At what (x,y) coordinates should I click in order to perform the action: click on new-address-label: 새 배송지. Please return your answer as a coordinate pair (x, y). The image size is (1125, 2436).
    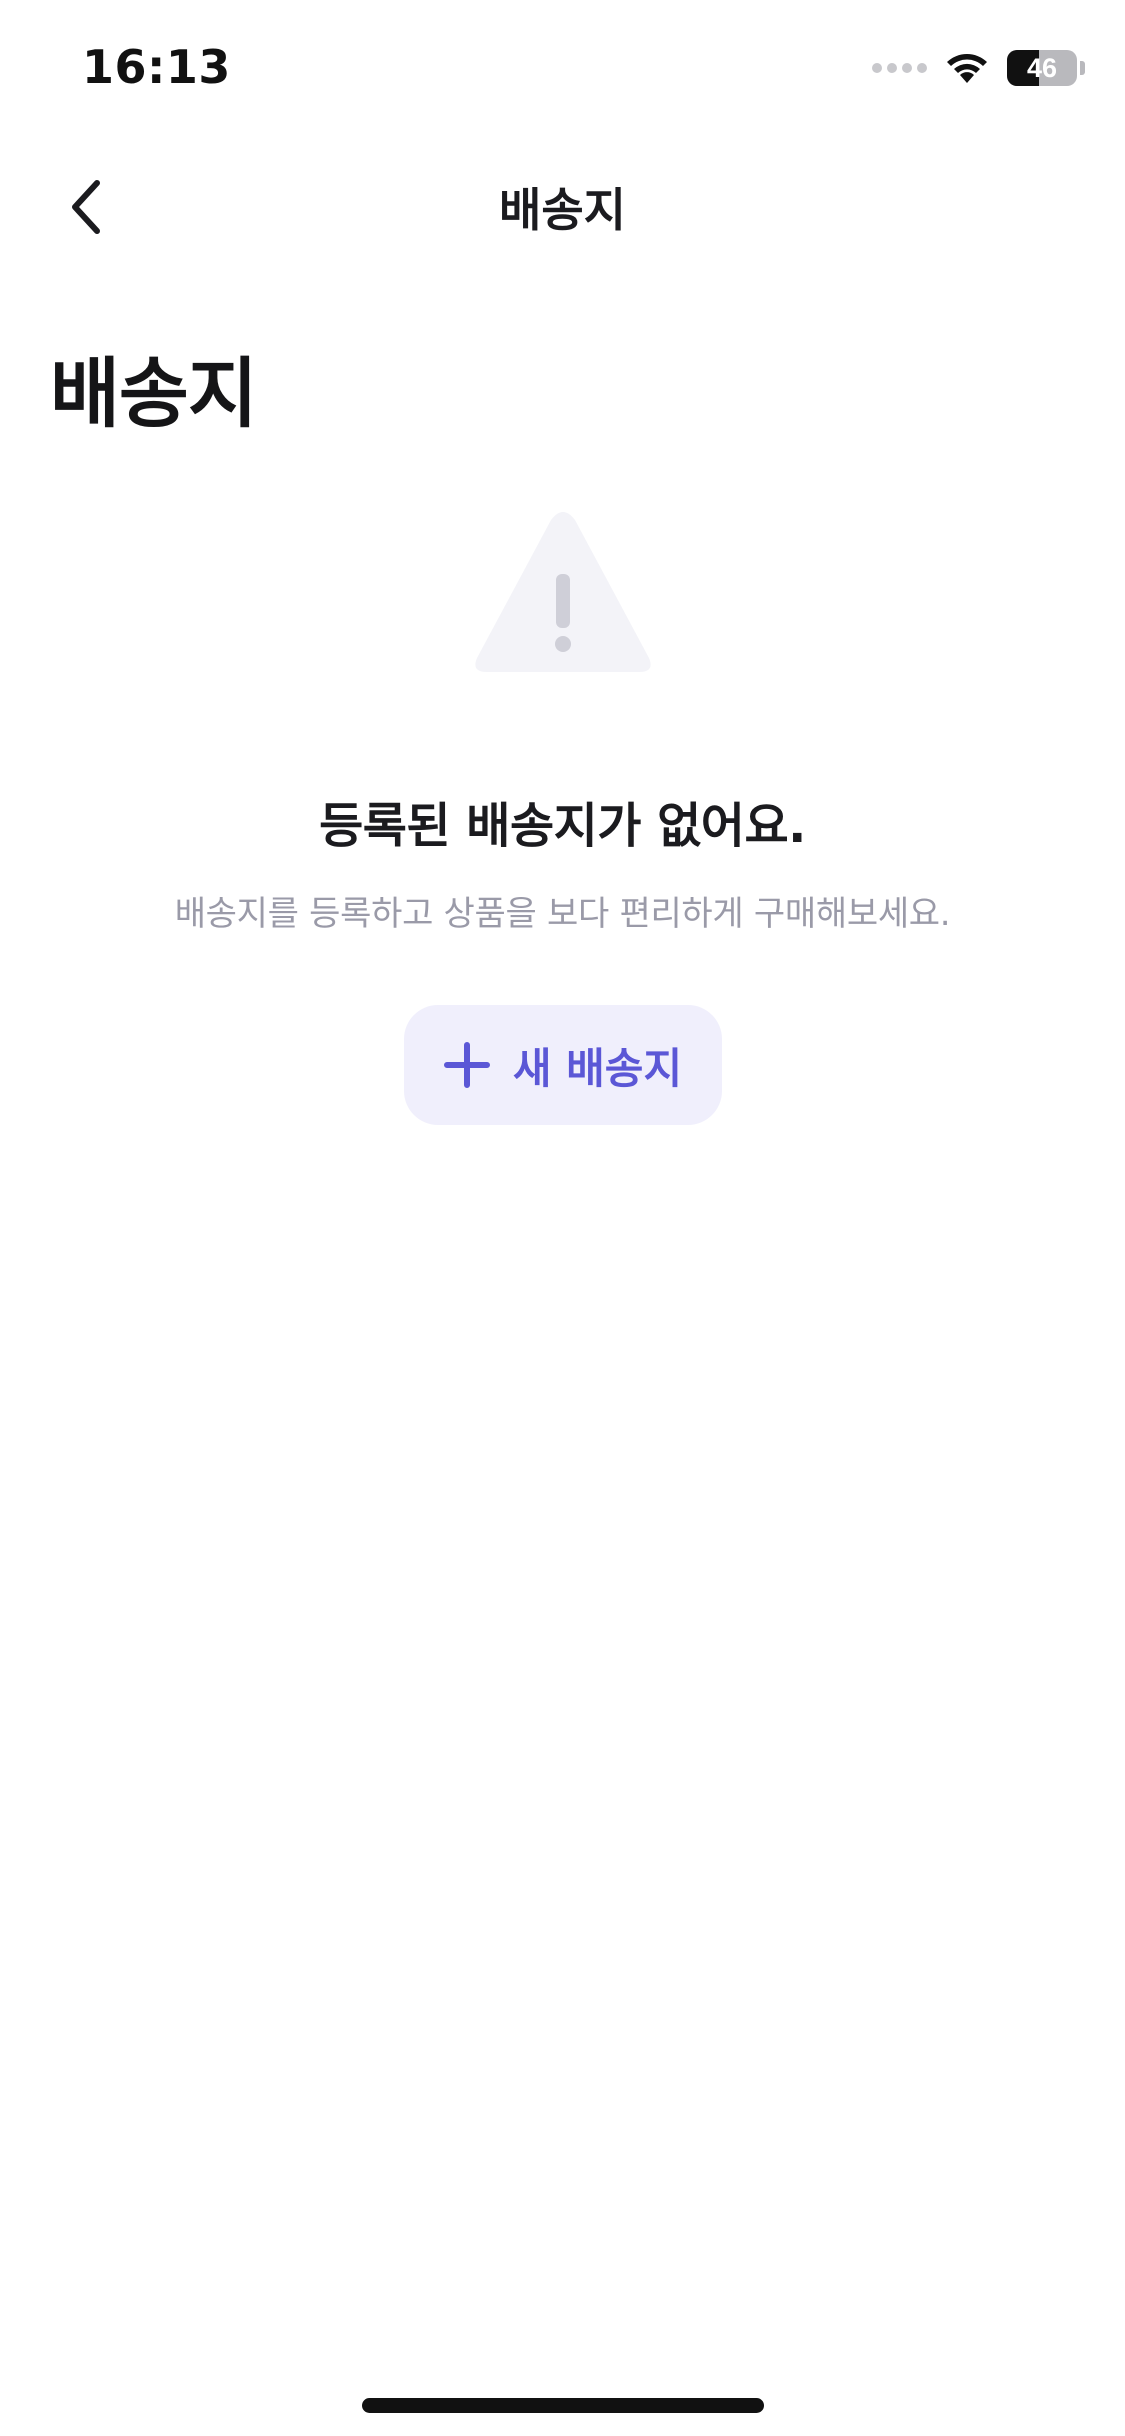
    Looking at the image, I should click on (597, 1068).